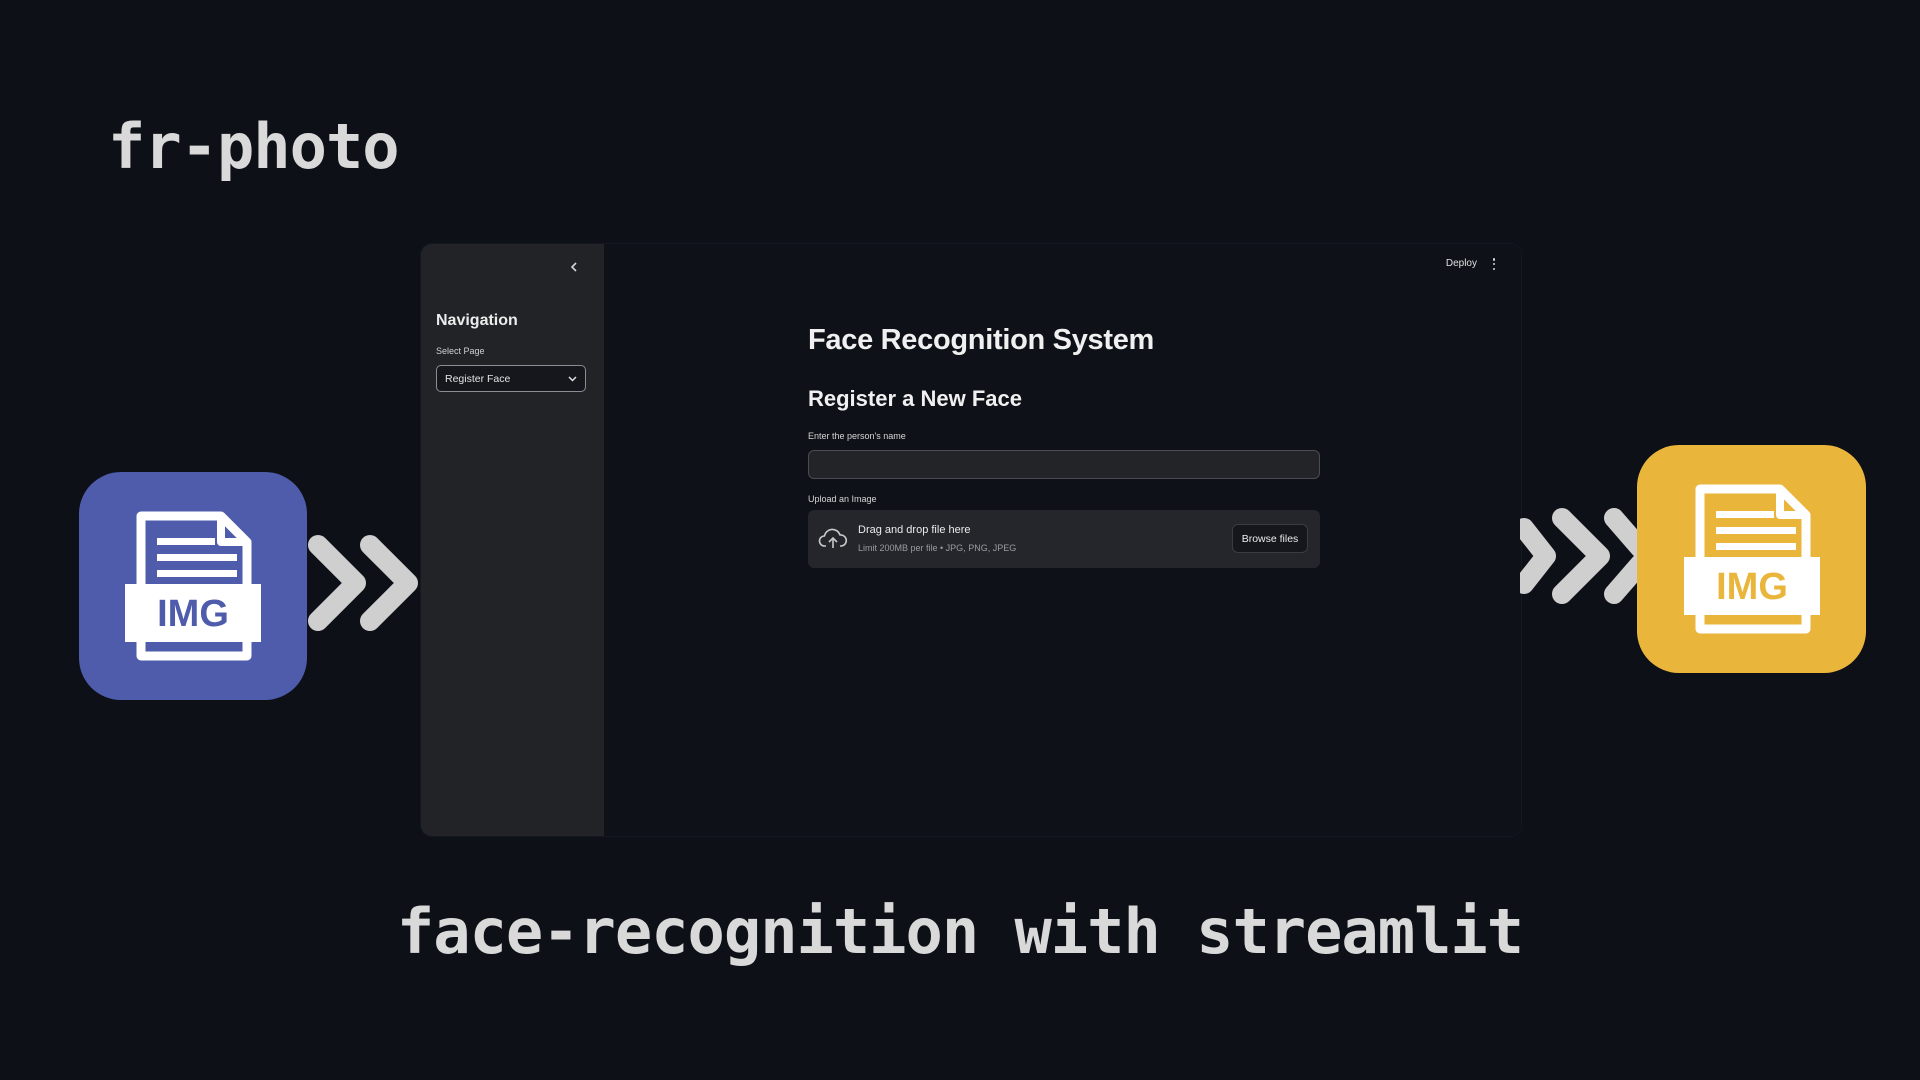 This screenshot has width=1920, height=1080. What do you see at coordinates (981, 340) in the screenshot?
I see `page-title: Face Recognition System` at bounding box center [981, 340].